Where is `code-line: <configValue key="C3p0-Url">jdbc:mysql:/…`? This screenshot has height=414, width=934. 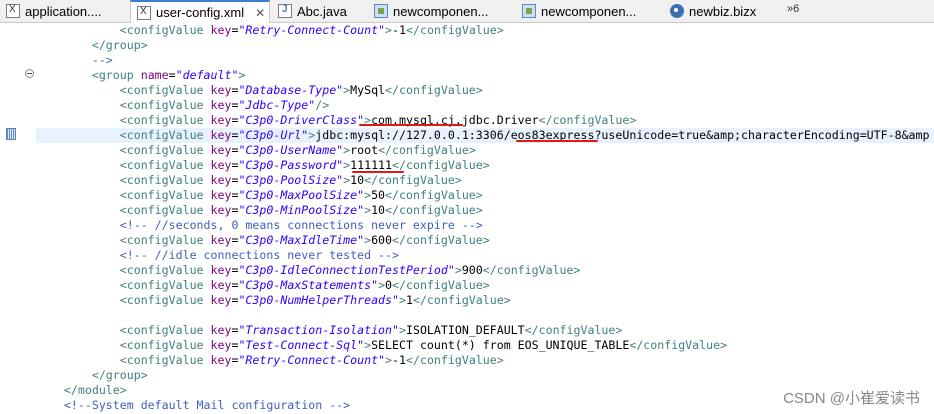
code-line: <configValue key="C3p0-Url">jdbc:mysql:/… is located at coordinates (485, 135).